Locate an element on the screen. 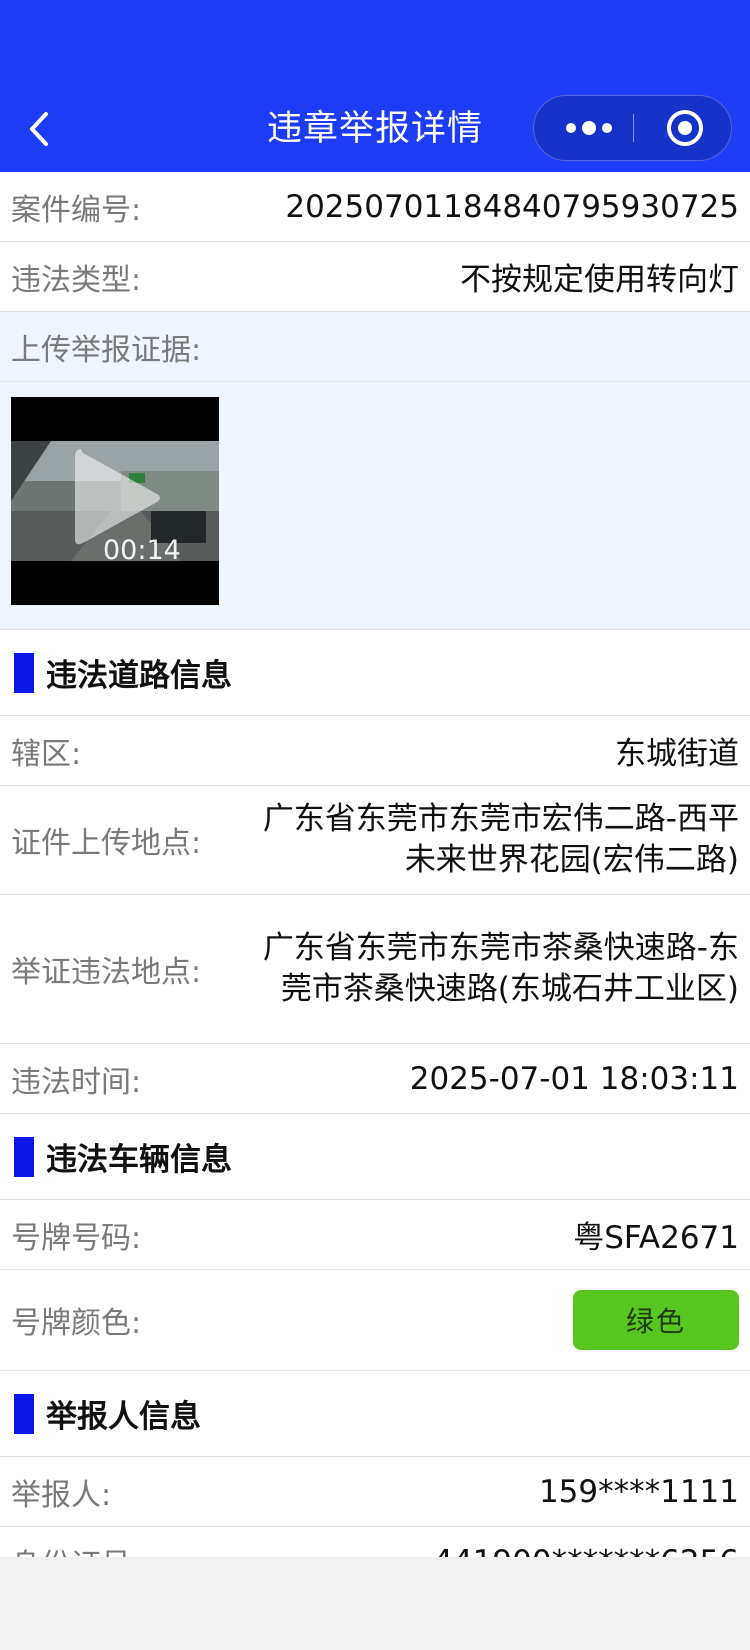 The width and height of the screenshot is (750, 1650). more-dots-icon is located at coordinates (589, 128).